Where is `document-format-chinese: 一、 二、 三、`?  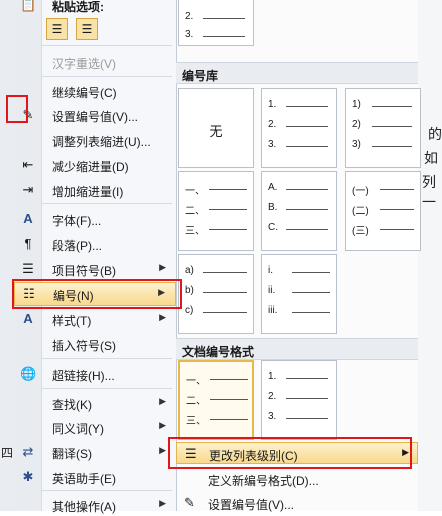 document-format-chinese: 一、 二、 三、 is located at coordinates (216, 400).